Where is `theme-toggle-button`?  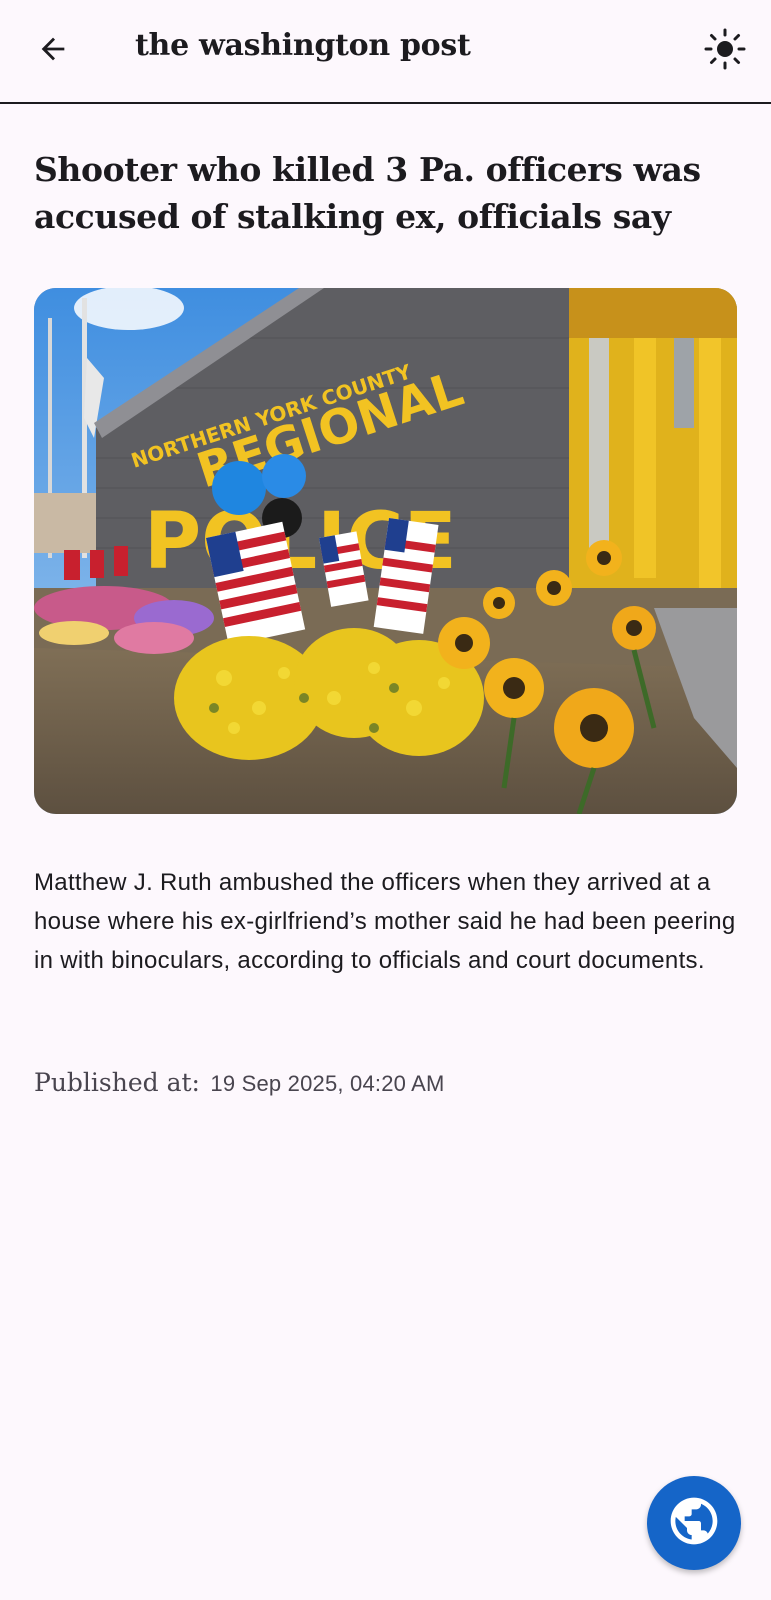
theme-toggle-button is located at coordinates (725, 51).